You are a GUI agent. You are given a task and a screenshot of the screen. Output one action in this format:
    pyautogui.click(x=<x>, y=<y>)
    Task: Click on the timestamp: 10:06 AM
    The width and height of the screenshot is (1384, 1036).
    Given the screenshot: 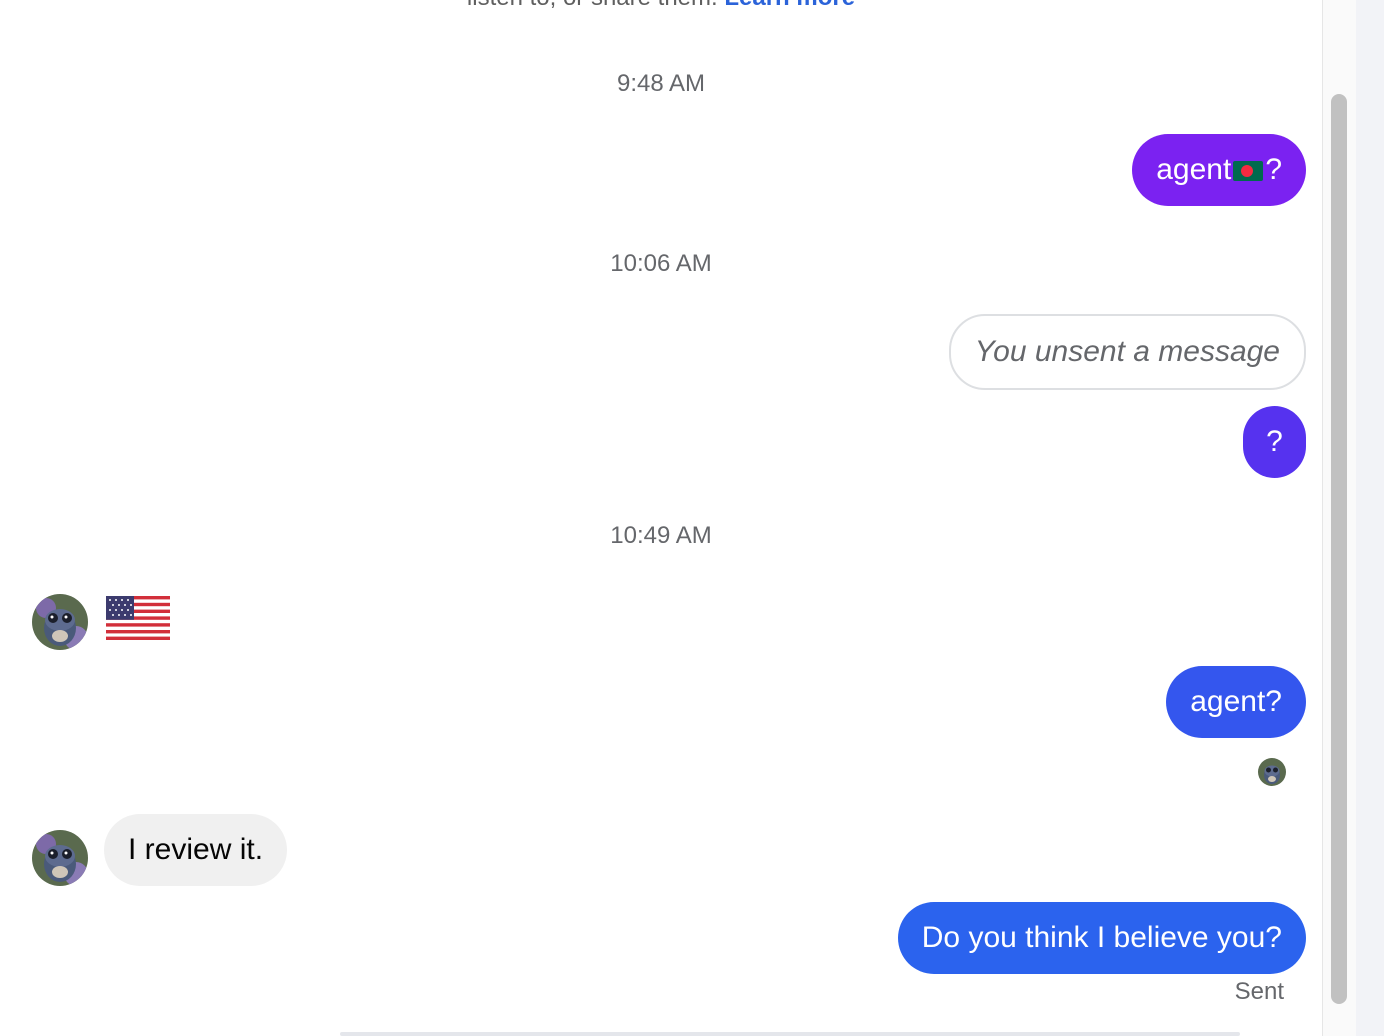 What is the action you would take?
    pyautogui.click(x=661, y=263)
    